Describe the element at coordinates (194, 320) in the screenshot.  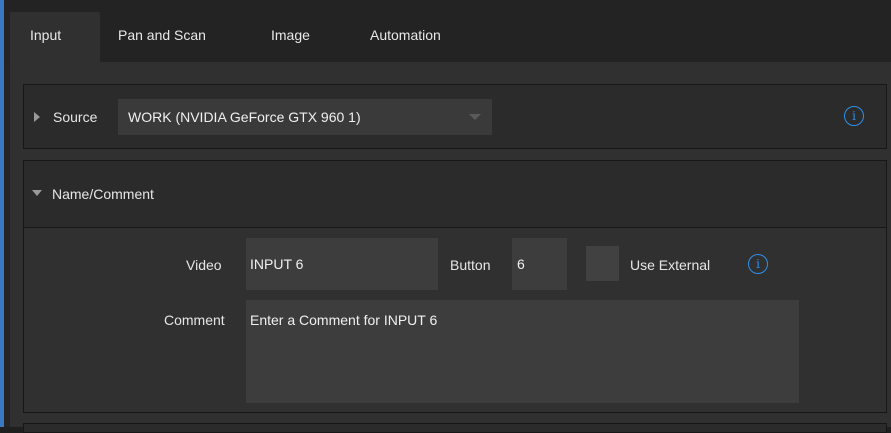
I see `comment-label: Comment` at that location.